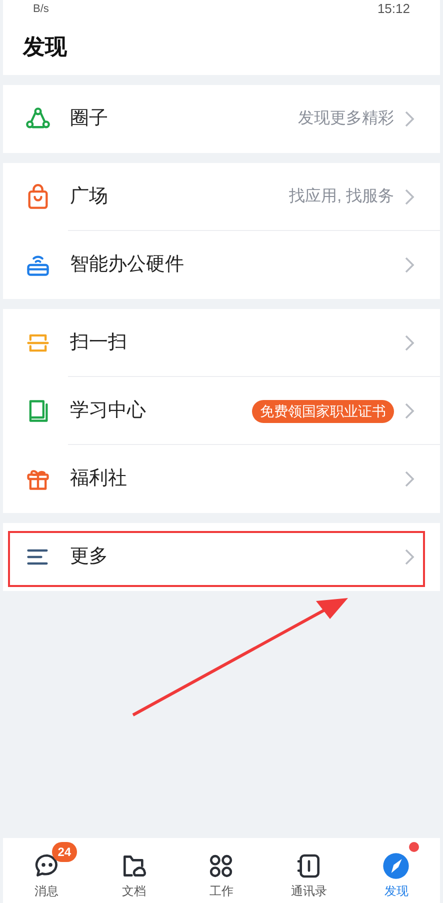 This screenshot has width=443, height=903. Describe the element at coordinates (396, 891) in the screenshot. I see `tab-label: 发现` at that location.